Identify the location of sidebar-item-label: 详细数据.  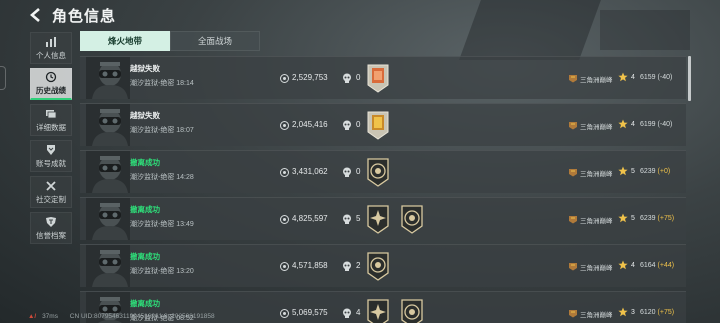
(51, 127).